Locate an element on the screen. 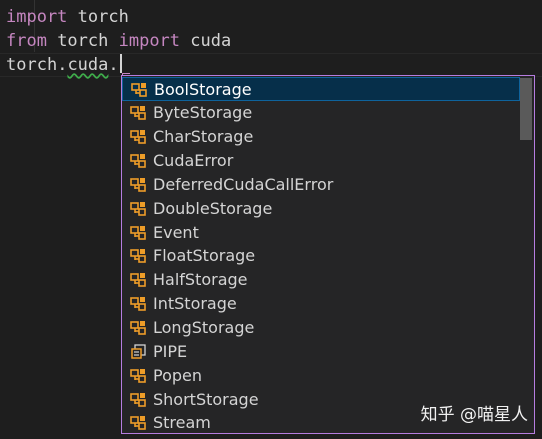 This screenshot has width=542, height=439. suggestion-label: Stream is located at coordinates (182, 423).